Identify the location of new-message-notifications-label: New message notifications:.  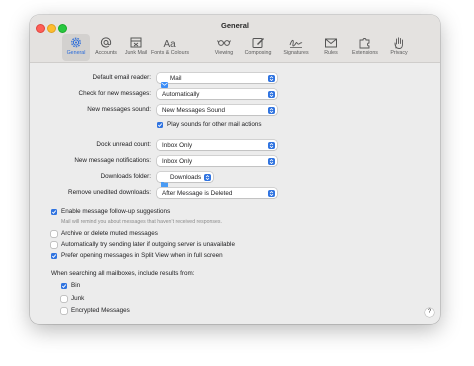
(112, 160).